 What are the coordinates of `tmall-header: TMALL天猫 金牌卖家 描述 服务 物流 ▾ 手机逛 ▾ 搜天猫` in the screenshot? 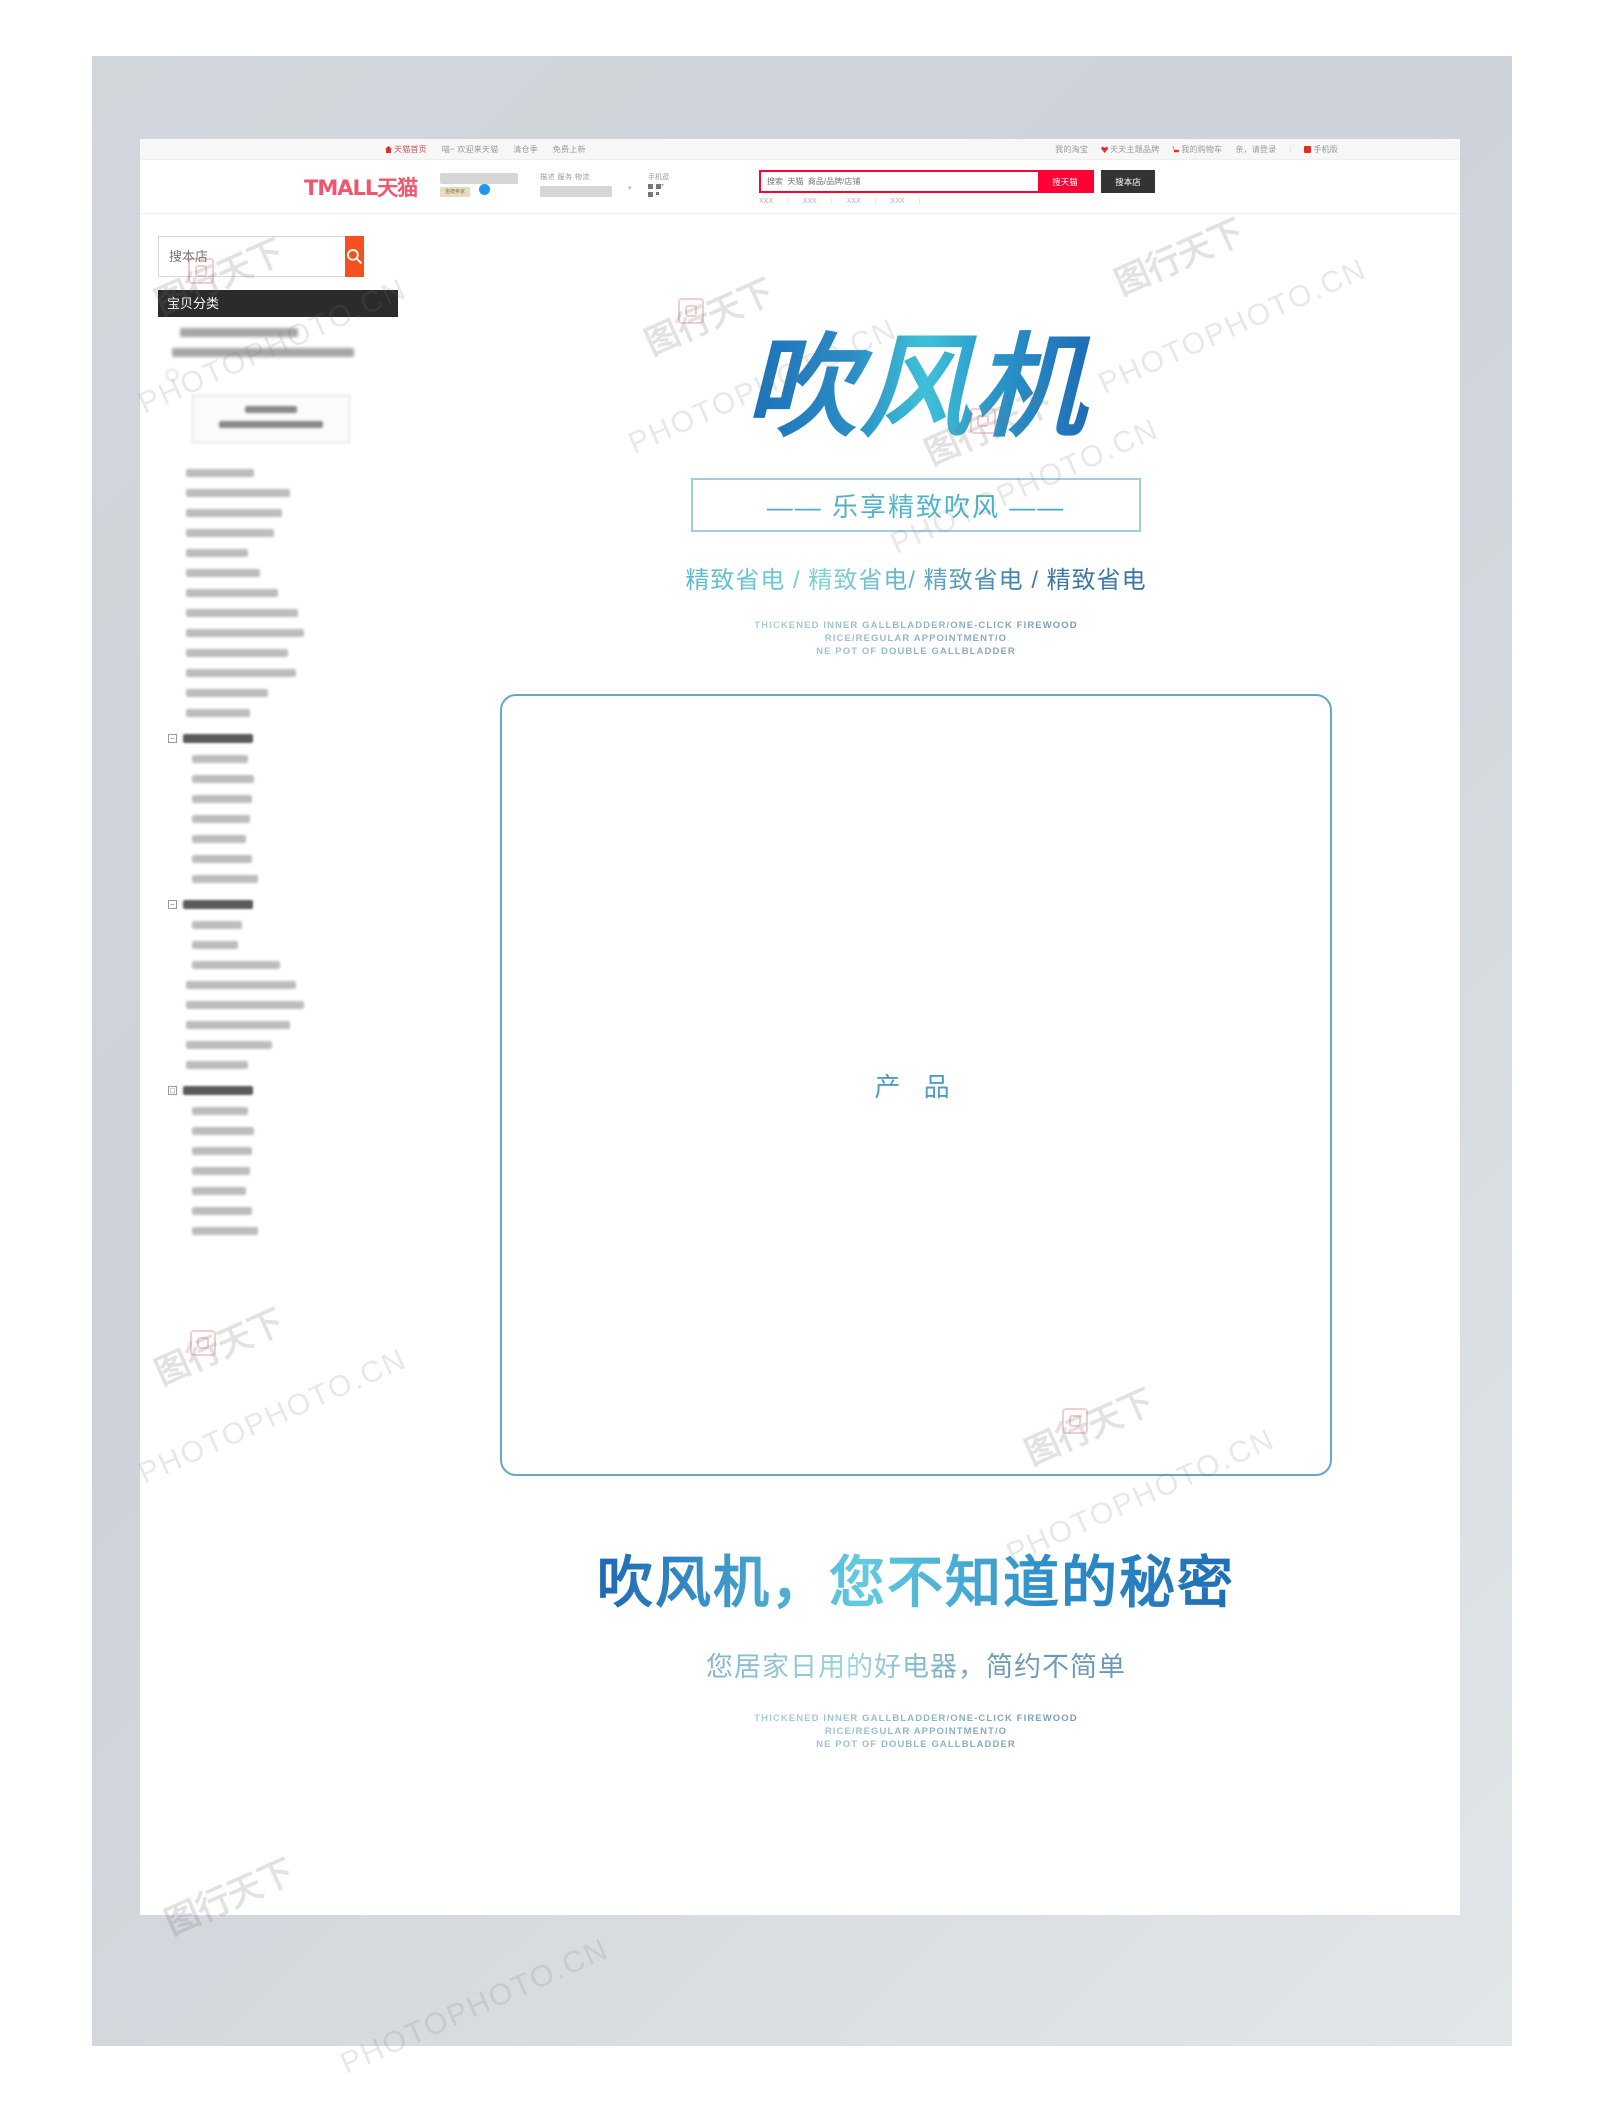 It's located at (800, 187).